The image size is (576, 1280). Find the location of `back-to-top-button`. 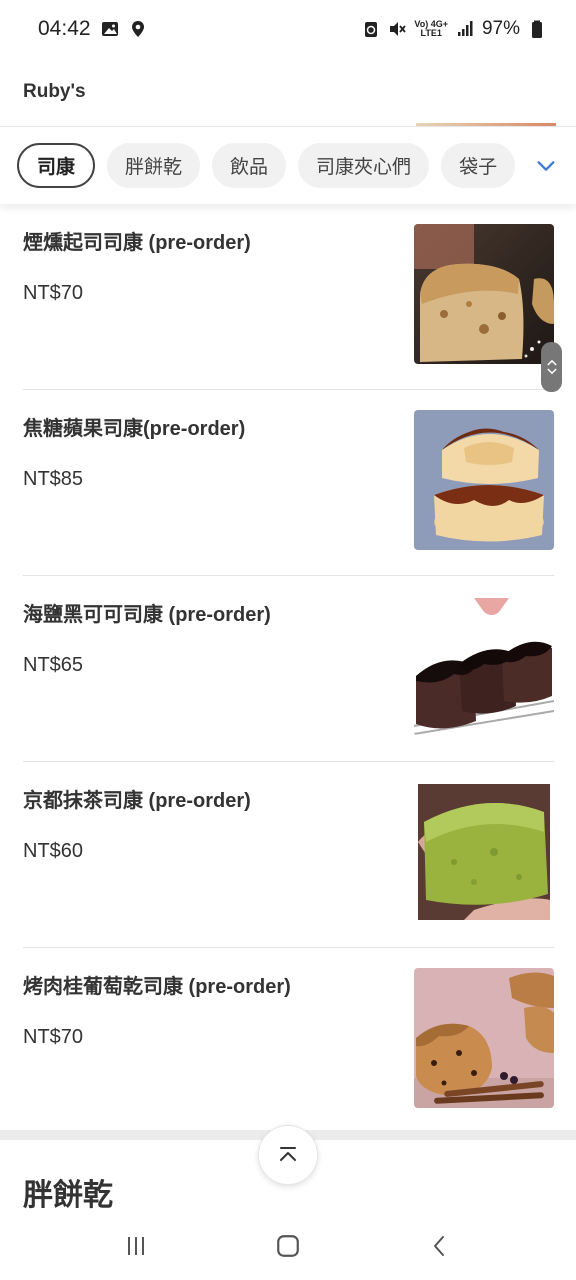

back-to-top-button is located at coordinates (288, 1155).